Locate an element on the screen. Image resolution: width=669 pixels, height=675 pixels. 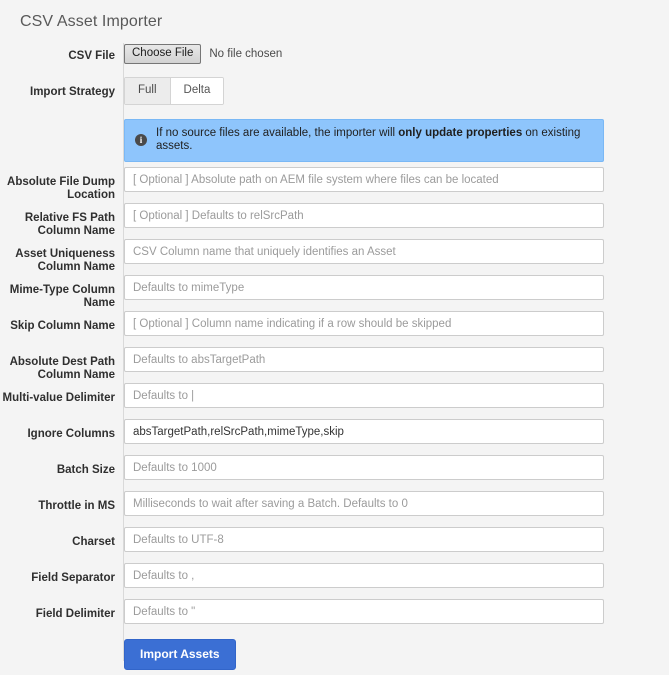
label-text-field: Multi-value Delimiter is located at coordinates (58, 398).